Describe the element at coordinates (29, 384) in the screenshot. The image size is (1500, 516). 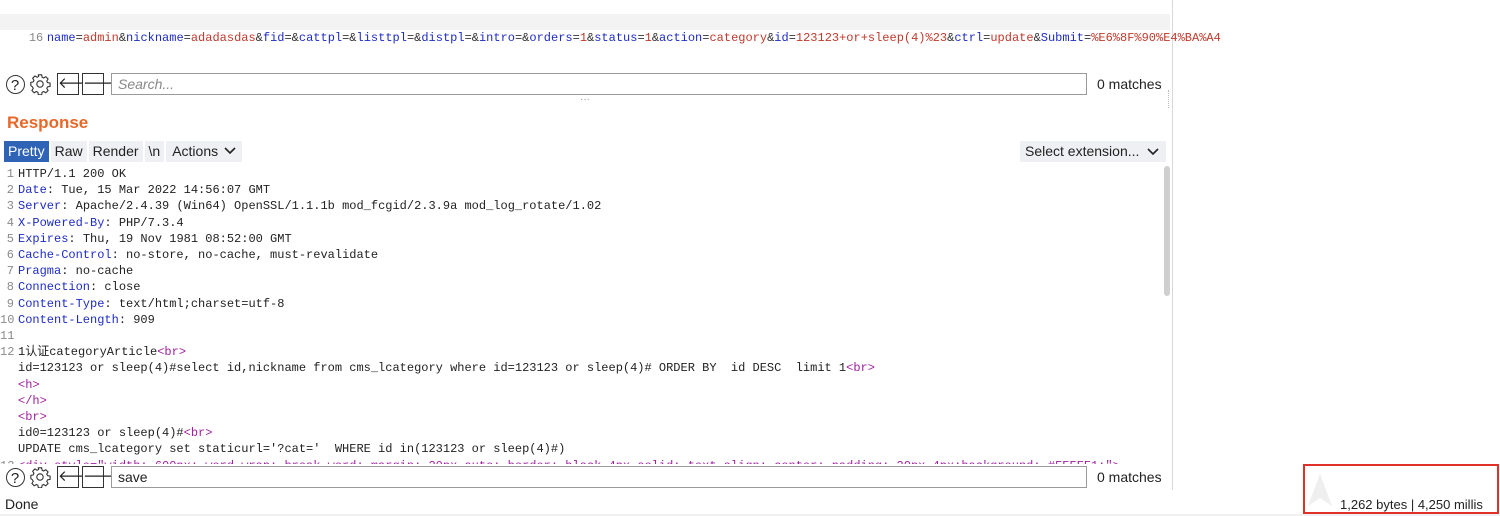
I see `response-token: <h>` at that location.